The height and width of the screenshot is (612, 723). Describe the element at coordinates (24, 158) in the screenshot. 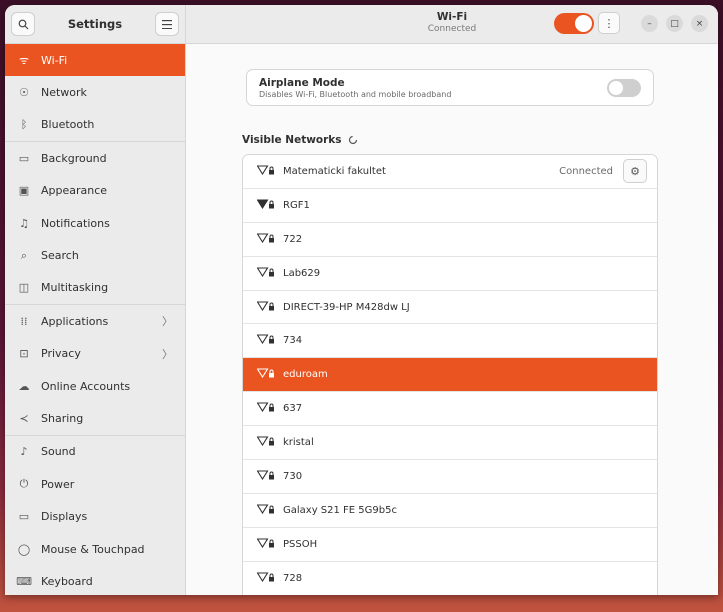

I see `background-icon: ▭` at that location.